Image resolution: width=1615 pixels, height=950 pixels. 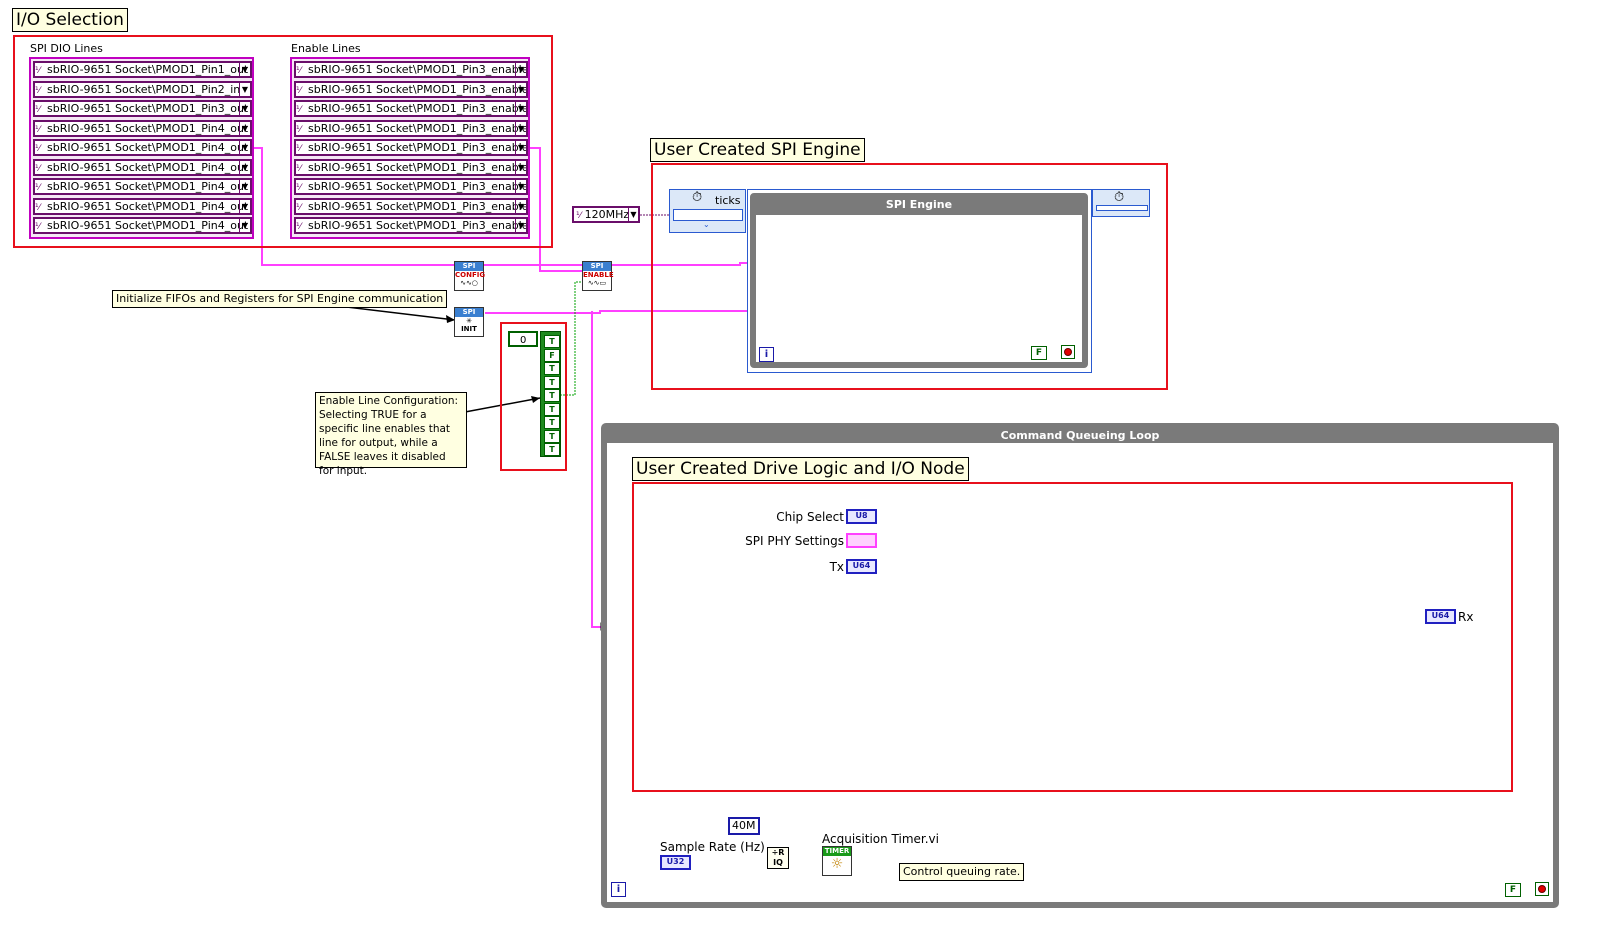 I want to click on spi-dio-item: ⅟ sbRIO-9651 Socket\PMOD1_Pin3_out ▼, so click(x=142, y=108).